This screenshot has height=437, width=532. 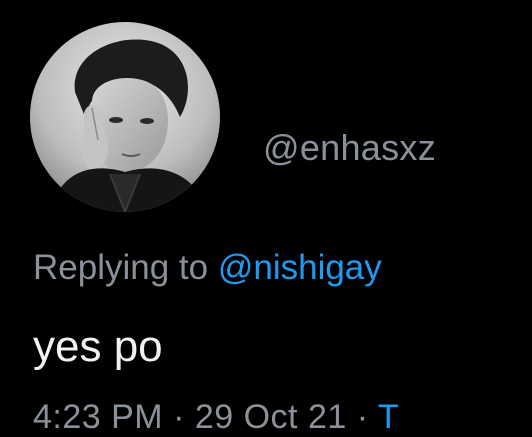 What do you see at coordinates (98, 346) in the screenshot?
I see `tweet-text: yes po` at bounding box center [98, 346].